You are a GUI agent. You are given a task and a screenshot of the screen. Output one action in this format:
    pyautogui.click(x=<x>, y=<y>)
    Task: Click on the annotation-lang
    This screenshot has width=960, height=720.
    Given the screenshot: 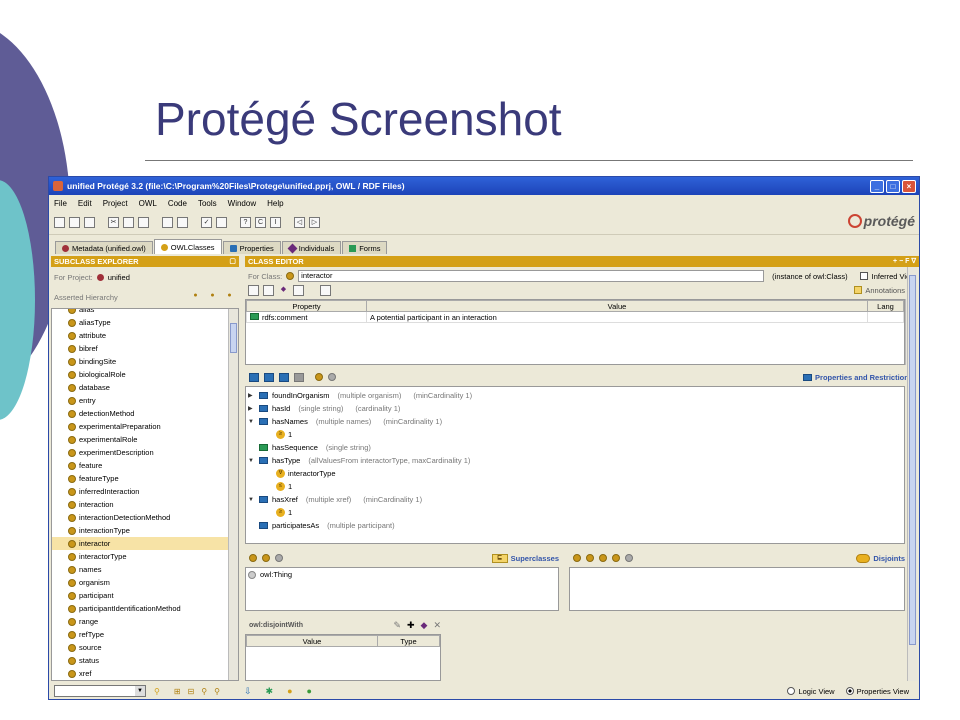 What is the action you would take?
    pyautogui.click(x=885, y=317)
    